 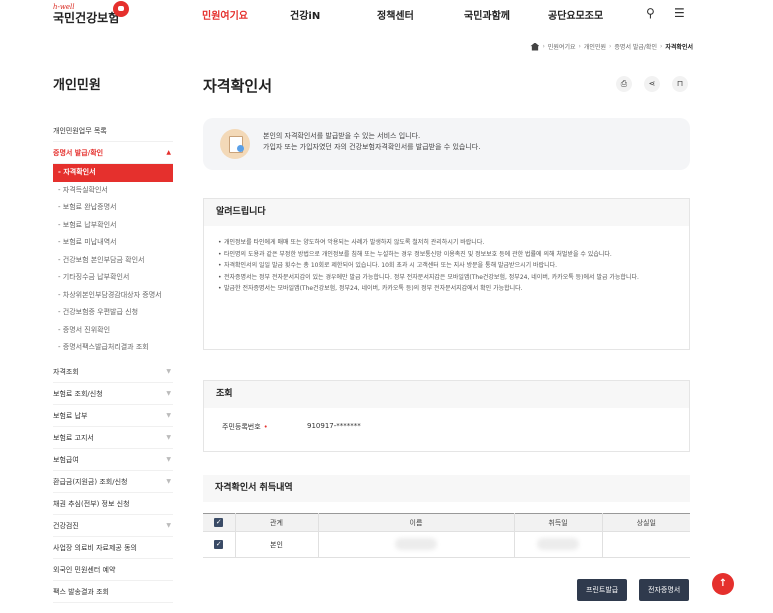 I want to click on intro-line: 가입자 또는 가입자였던 자의 건강보험자격확인서를 발급받을 수 있습니다., so click(x=372, y=147).